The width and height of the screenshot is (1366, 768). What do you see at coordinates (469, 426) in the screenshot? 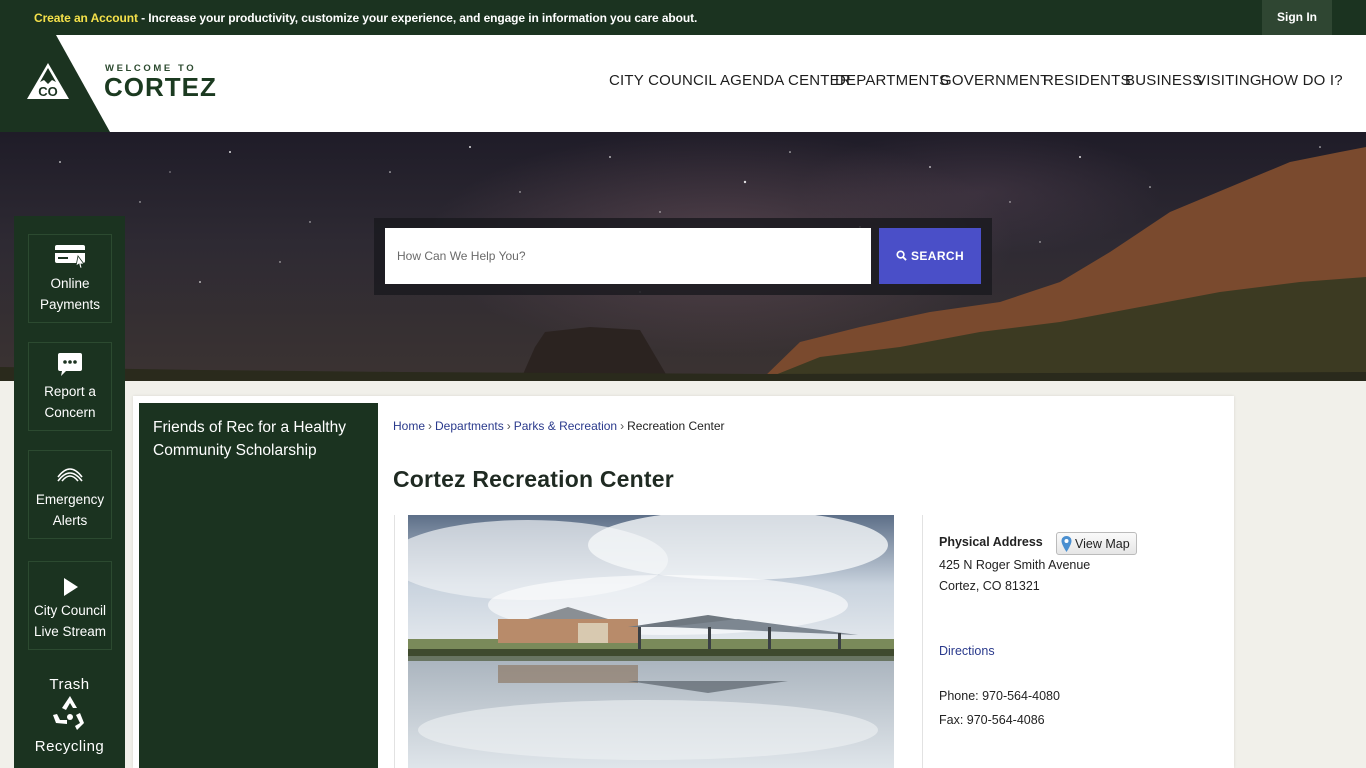
I see `breadcrumb-departments: Departments` at bounding box center [469, 426].